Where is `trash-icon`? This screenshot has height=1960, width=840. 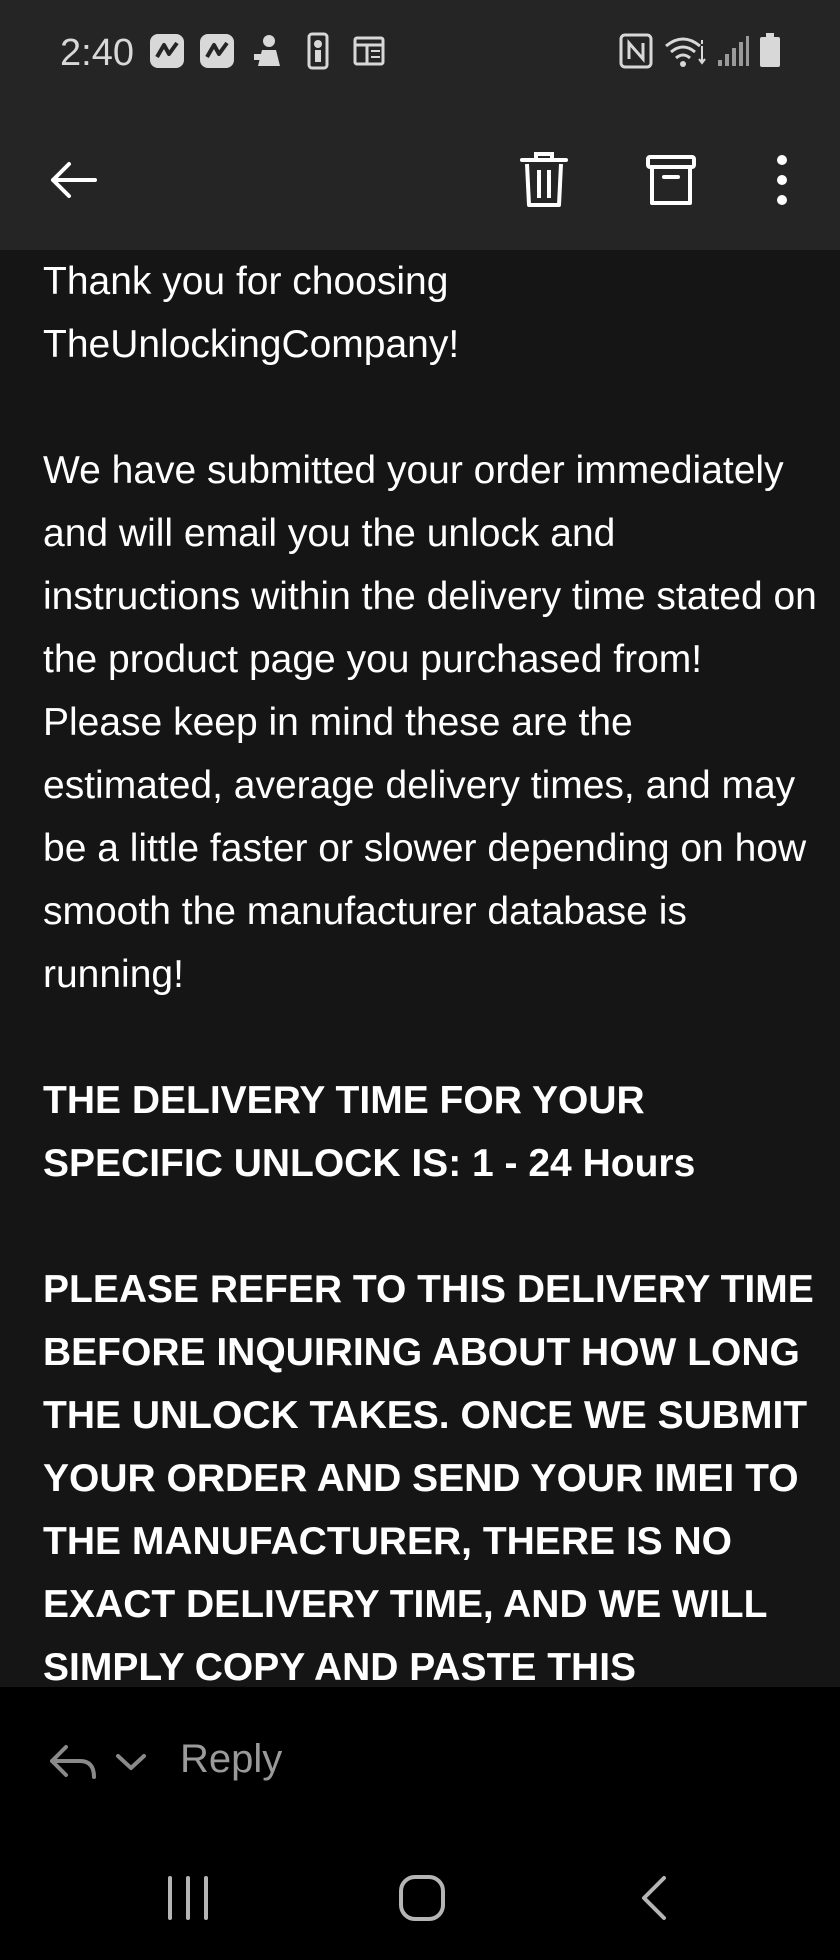
trash-icon is located at coordinates (544, 179).